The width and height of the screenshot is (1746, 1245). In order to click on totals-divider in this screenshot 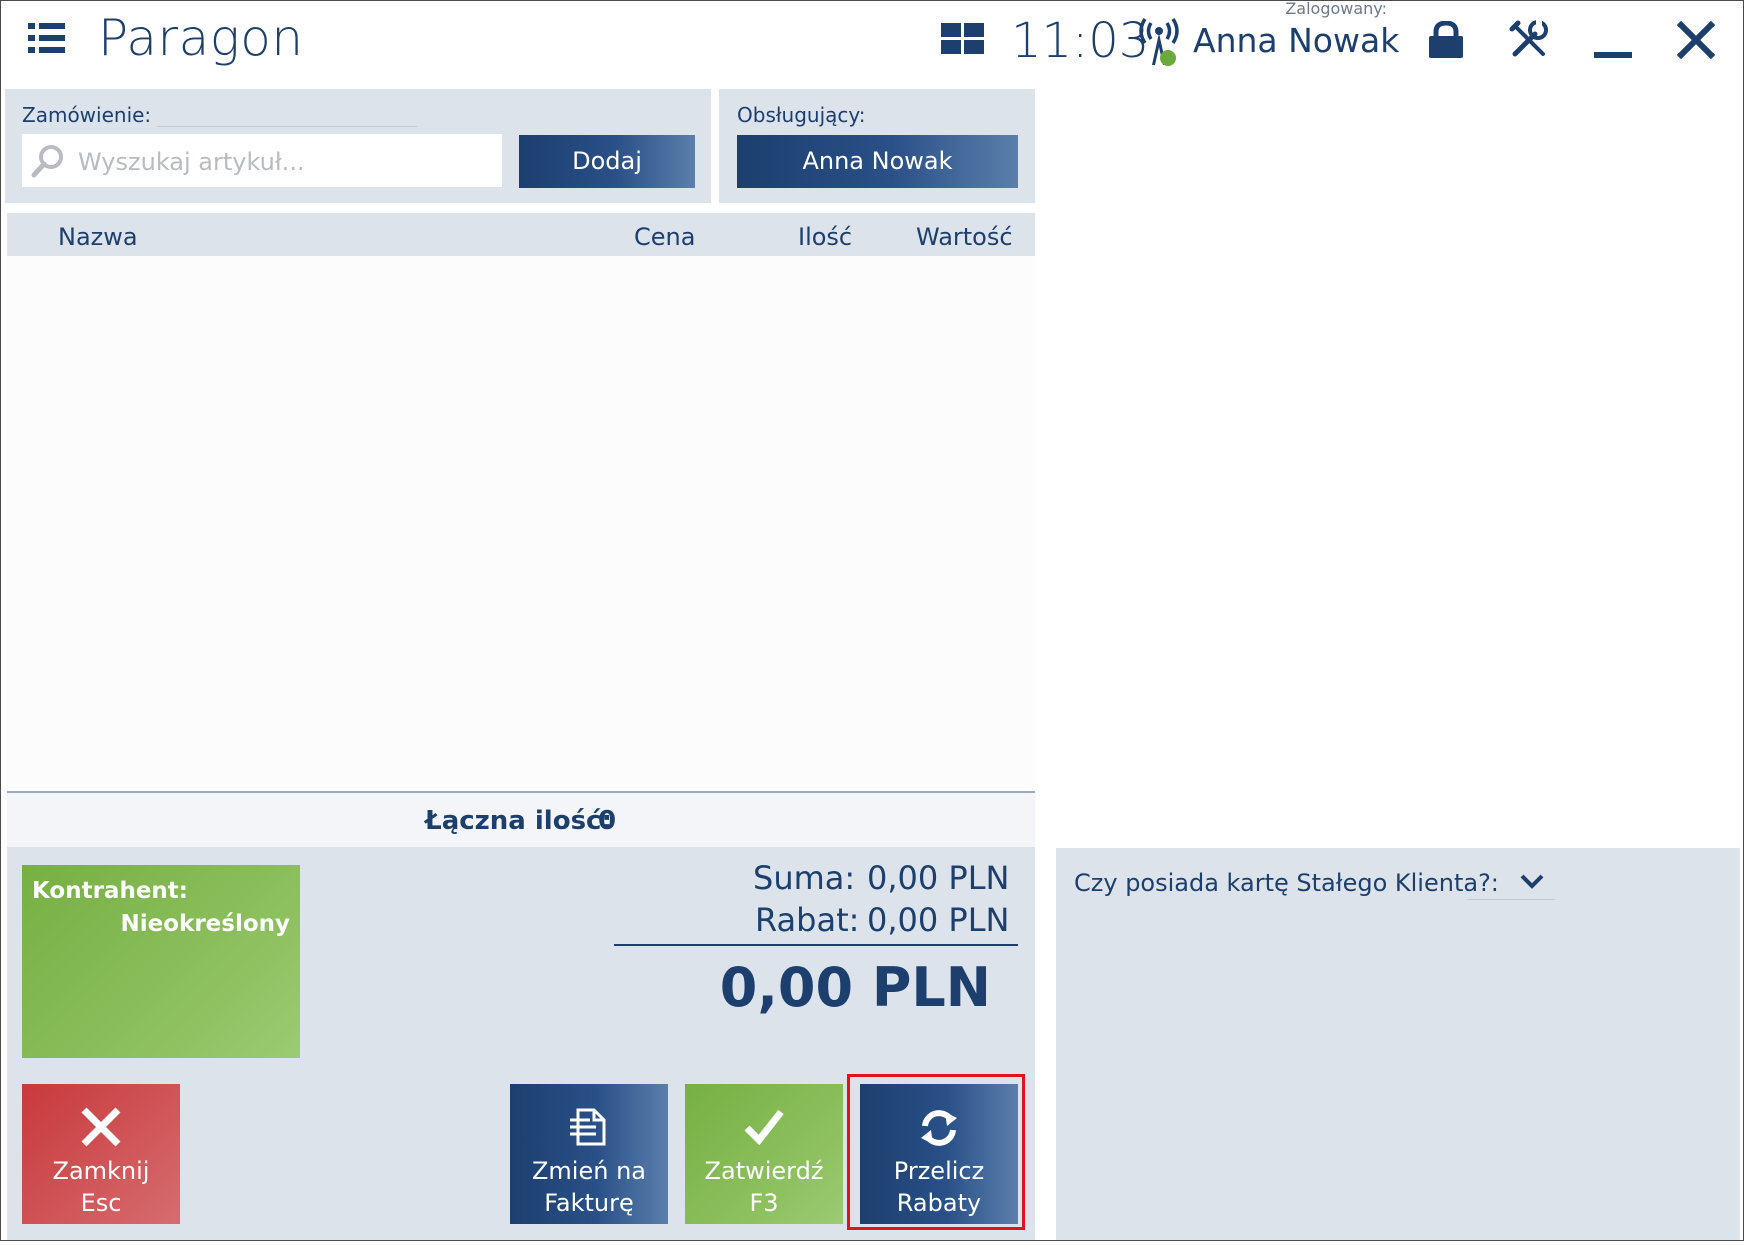, I will do `click(816, 945)`.